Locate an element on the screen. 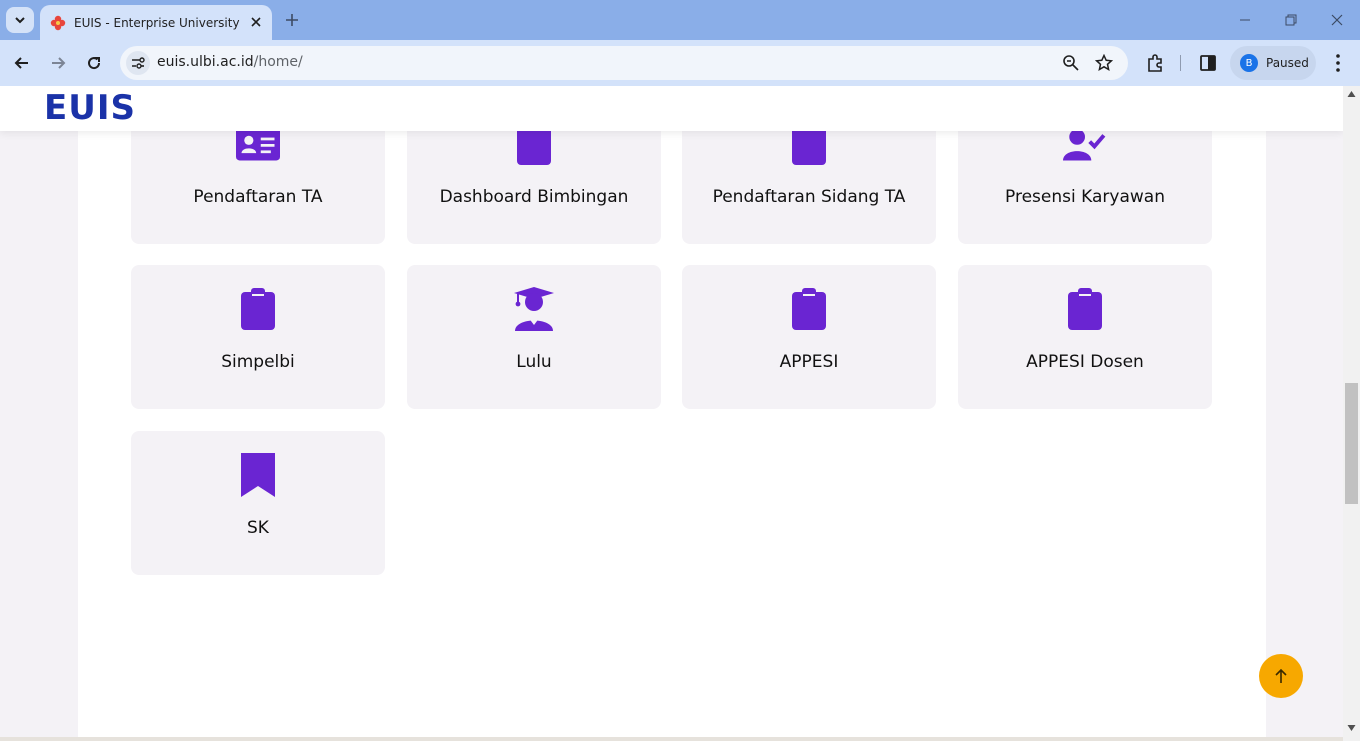  window-close-icon is located at coordinates (1337, 20).